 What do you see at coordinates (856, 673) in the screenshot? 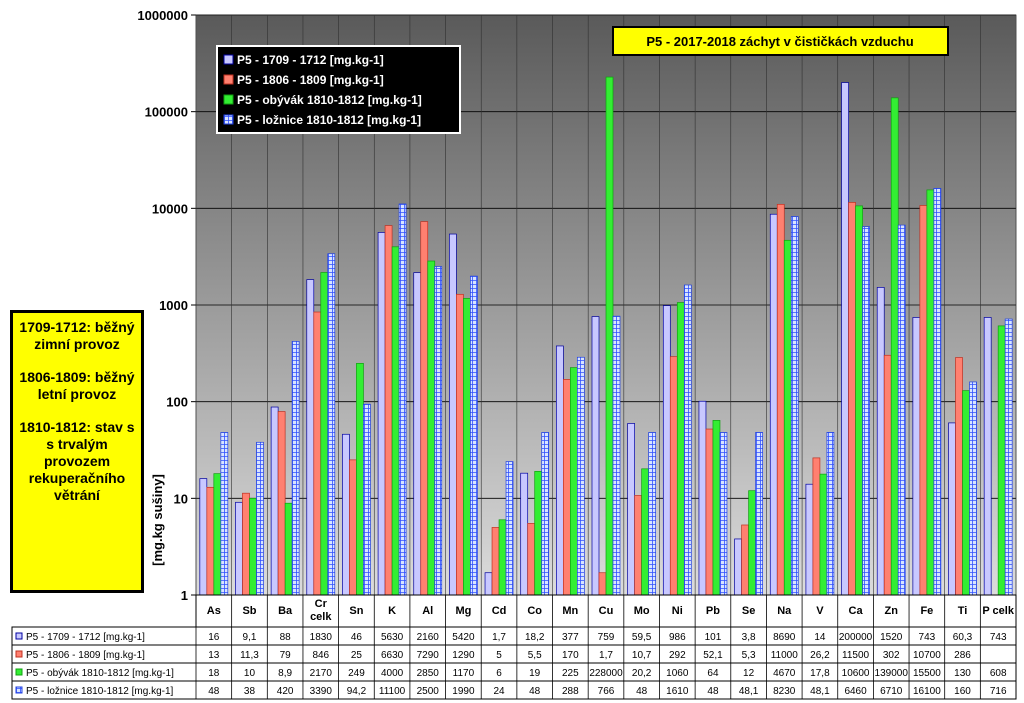
I see `table-cell: 10600` at bounding box center [856, 673].